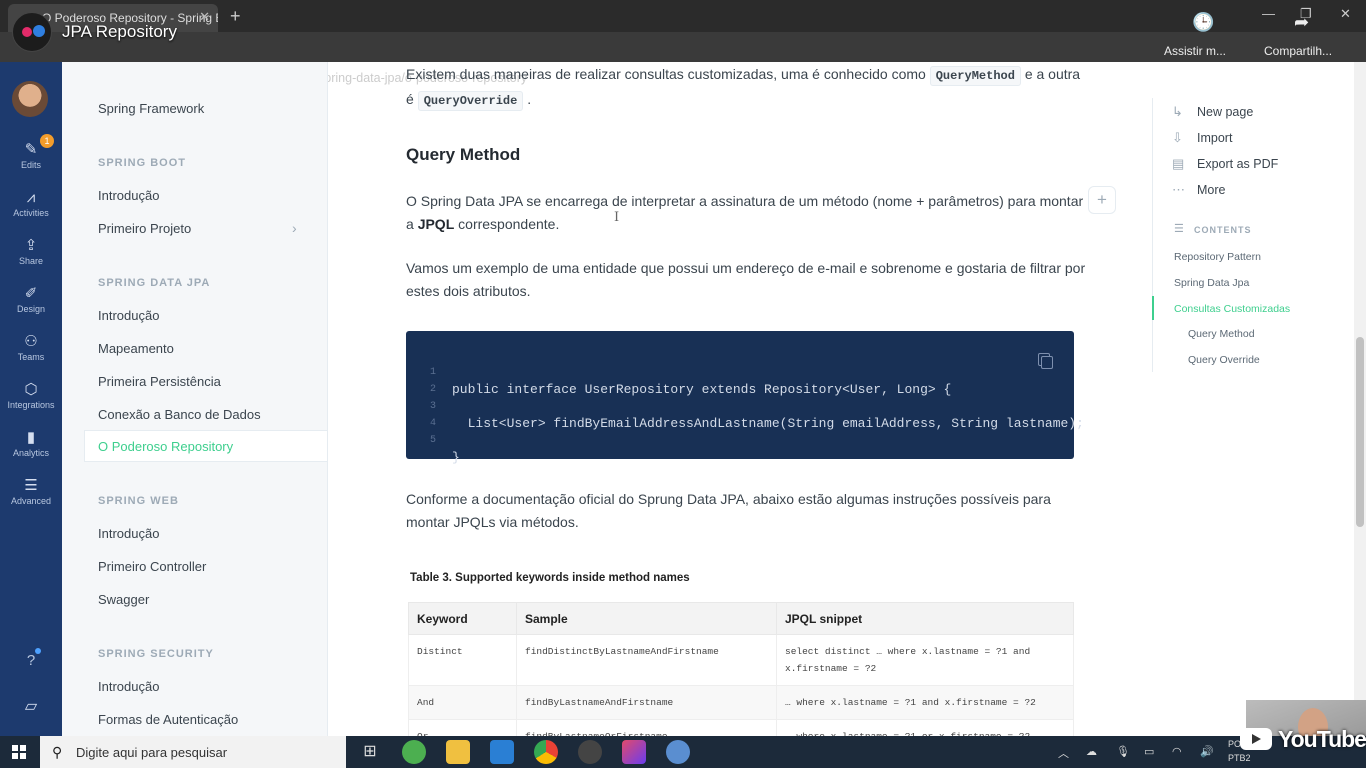 The width and height of the screenshot is (1366, 768). Describe the element at coordinates (1152, 235) in the screenshot. I see `divider` at that location.